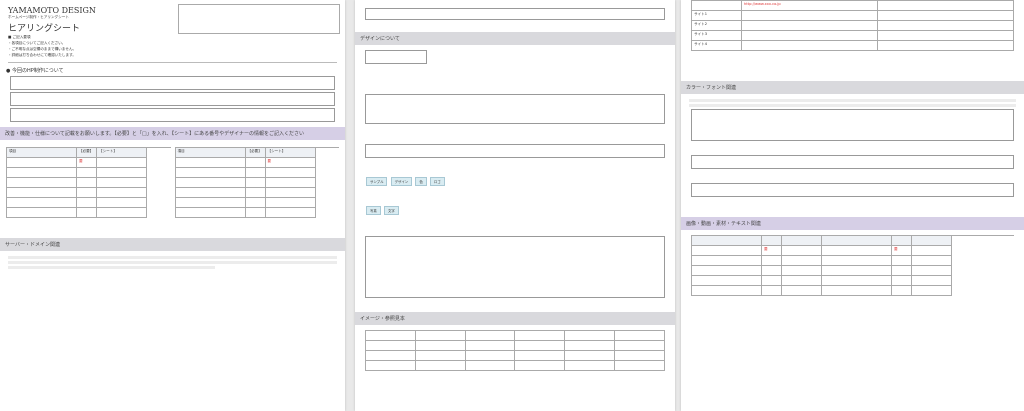 The height and width of the screenshot is (411, 1024). Describe the element at coordinates (717, 26) in the screenshot. I see `site-row: サイト2` at that location.